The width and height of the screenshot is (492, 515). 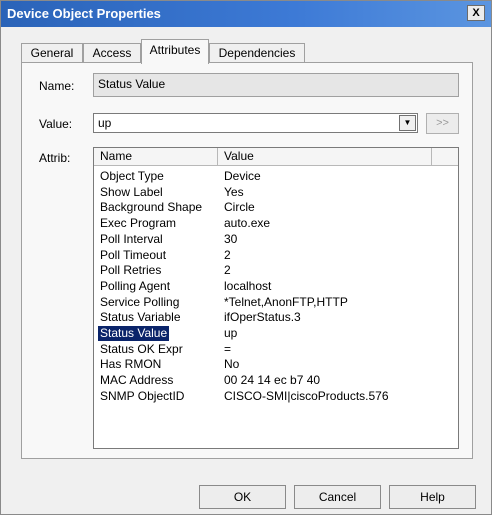 What do you see at coordinates (337, 497) in the screenshot?
I see `cancel-button: Cancel` at bounding box center [337, 497].